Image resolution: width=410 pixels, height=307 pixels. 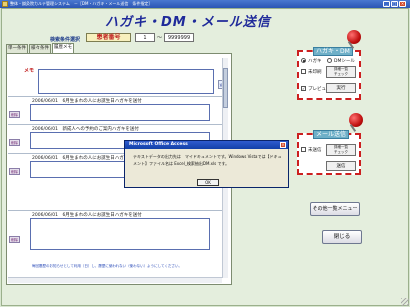 What do you see at coordinates (331, 134) in the screenshot?
I see `mail-send-group-title: メール送信` at bounding box center [331, 134].